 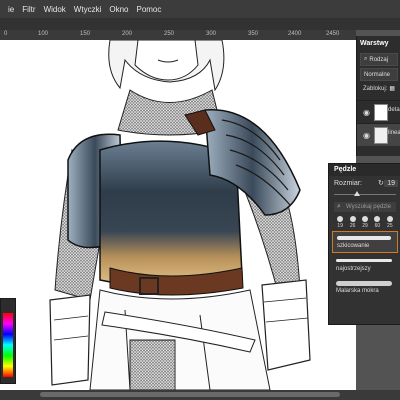 I want to click on brush-tip: 60, so click(x=377, y=222).